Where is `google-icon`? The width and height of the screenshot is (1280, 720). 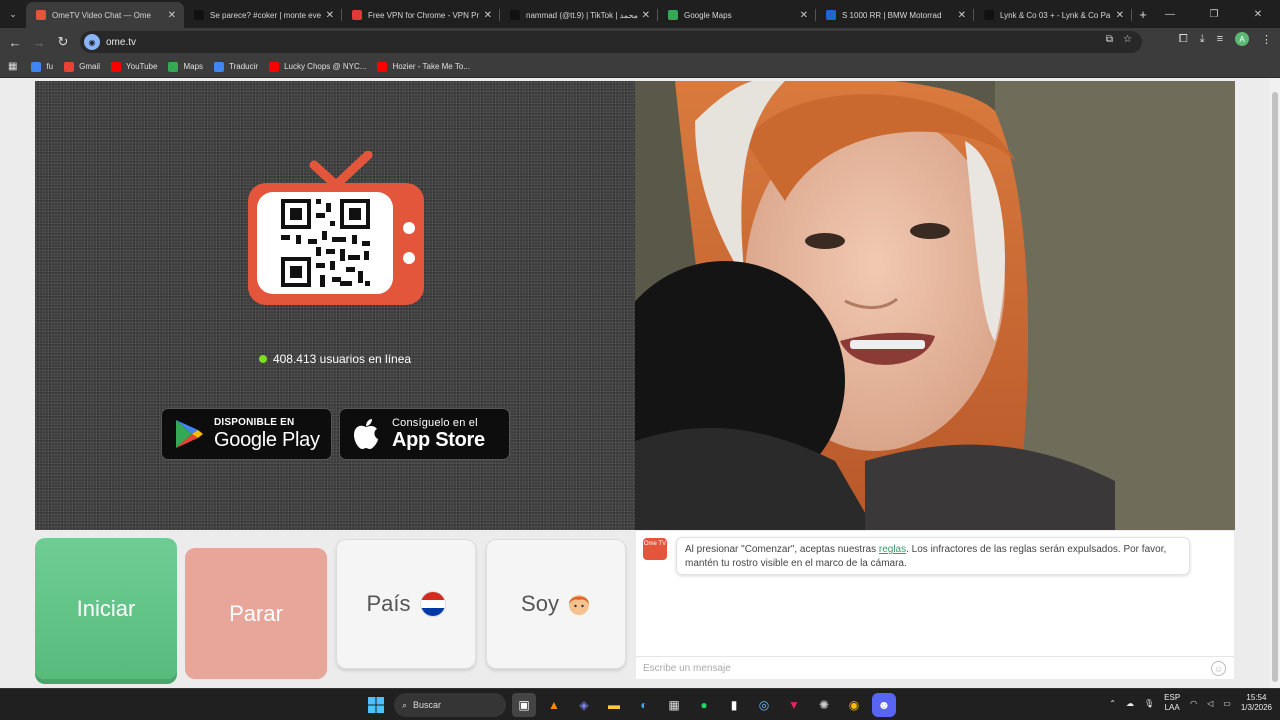 google-icon is located at coordinates (36, 66).